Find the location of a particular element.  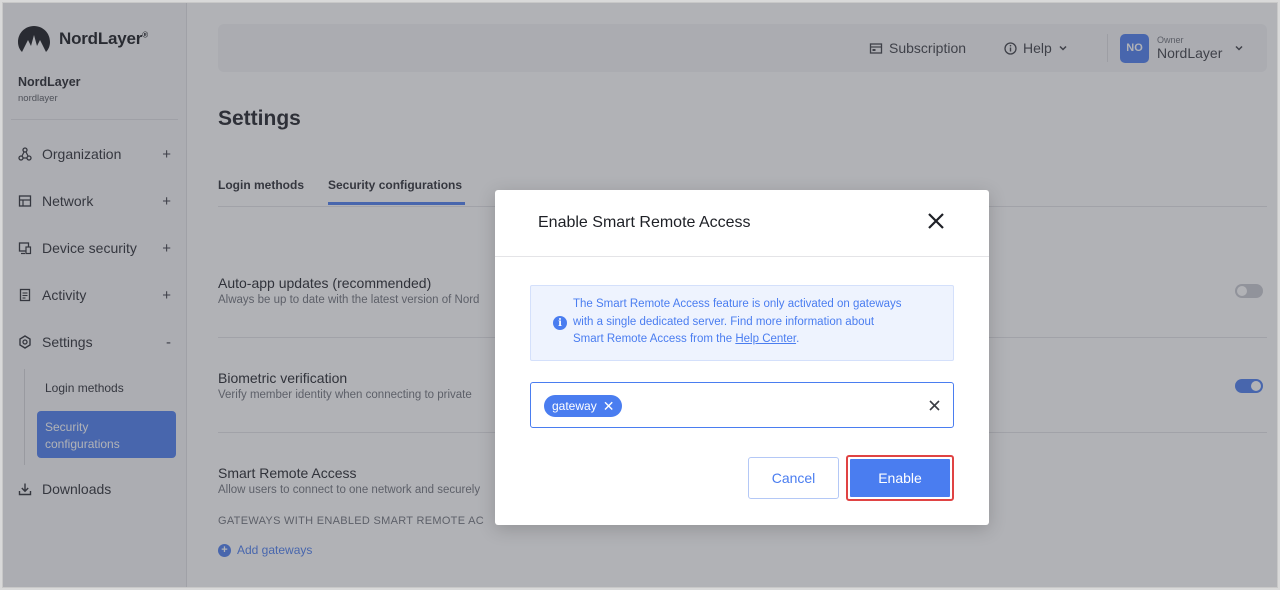

dialog-title: Enable Smart Remote Access is located at coordinates (644, 222).